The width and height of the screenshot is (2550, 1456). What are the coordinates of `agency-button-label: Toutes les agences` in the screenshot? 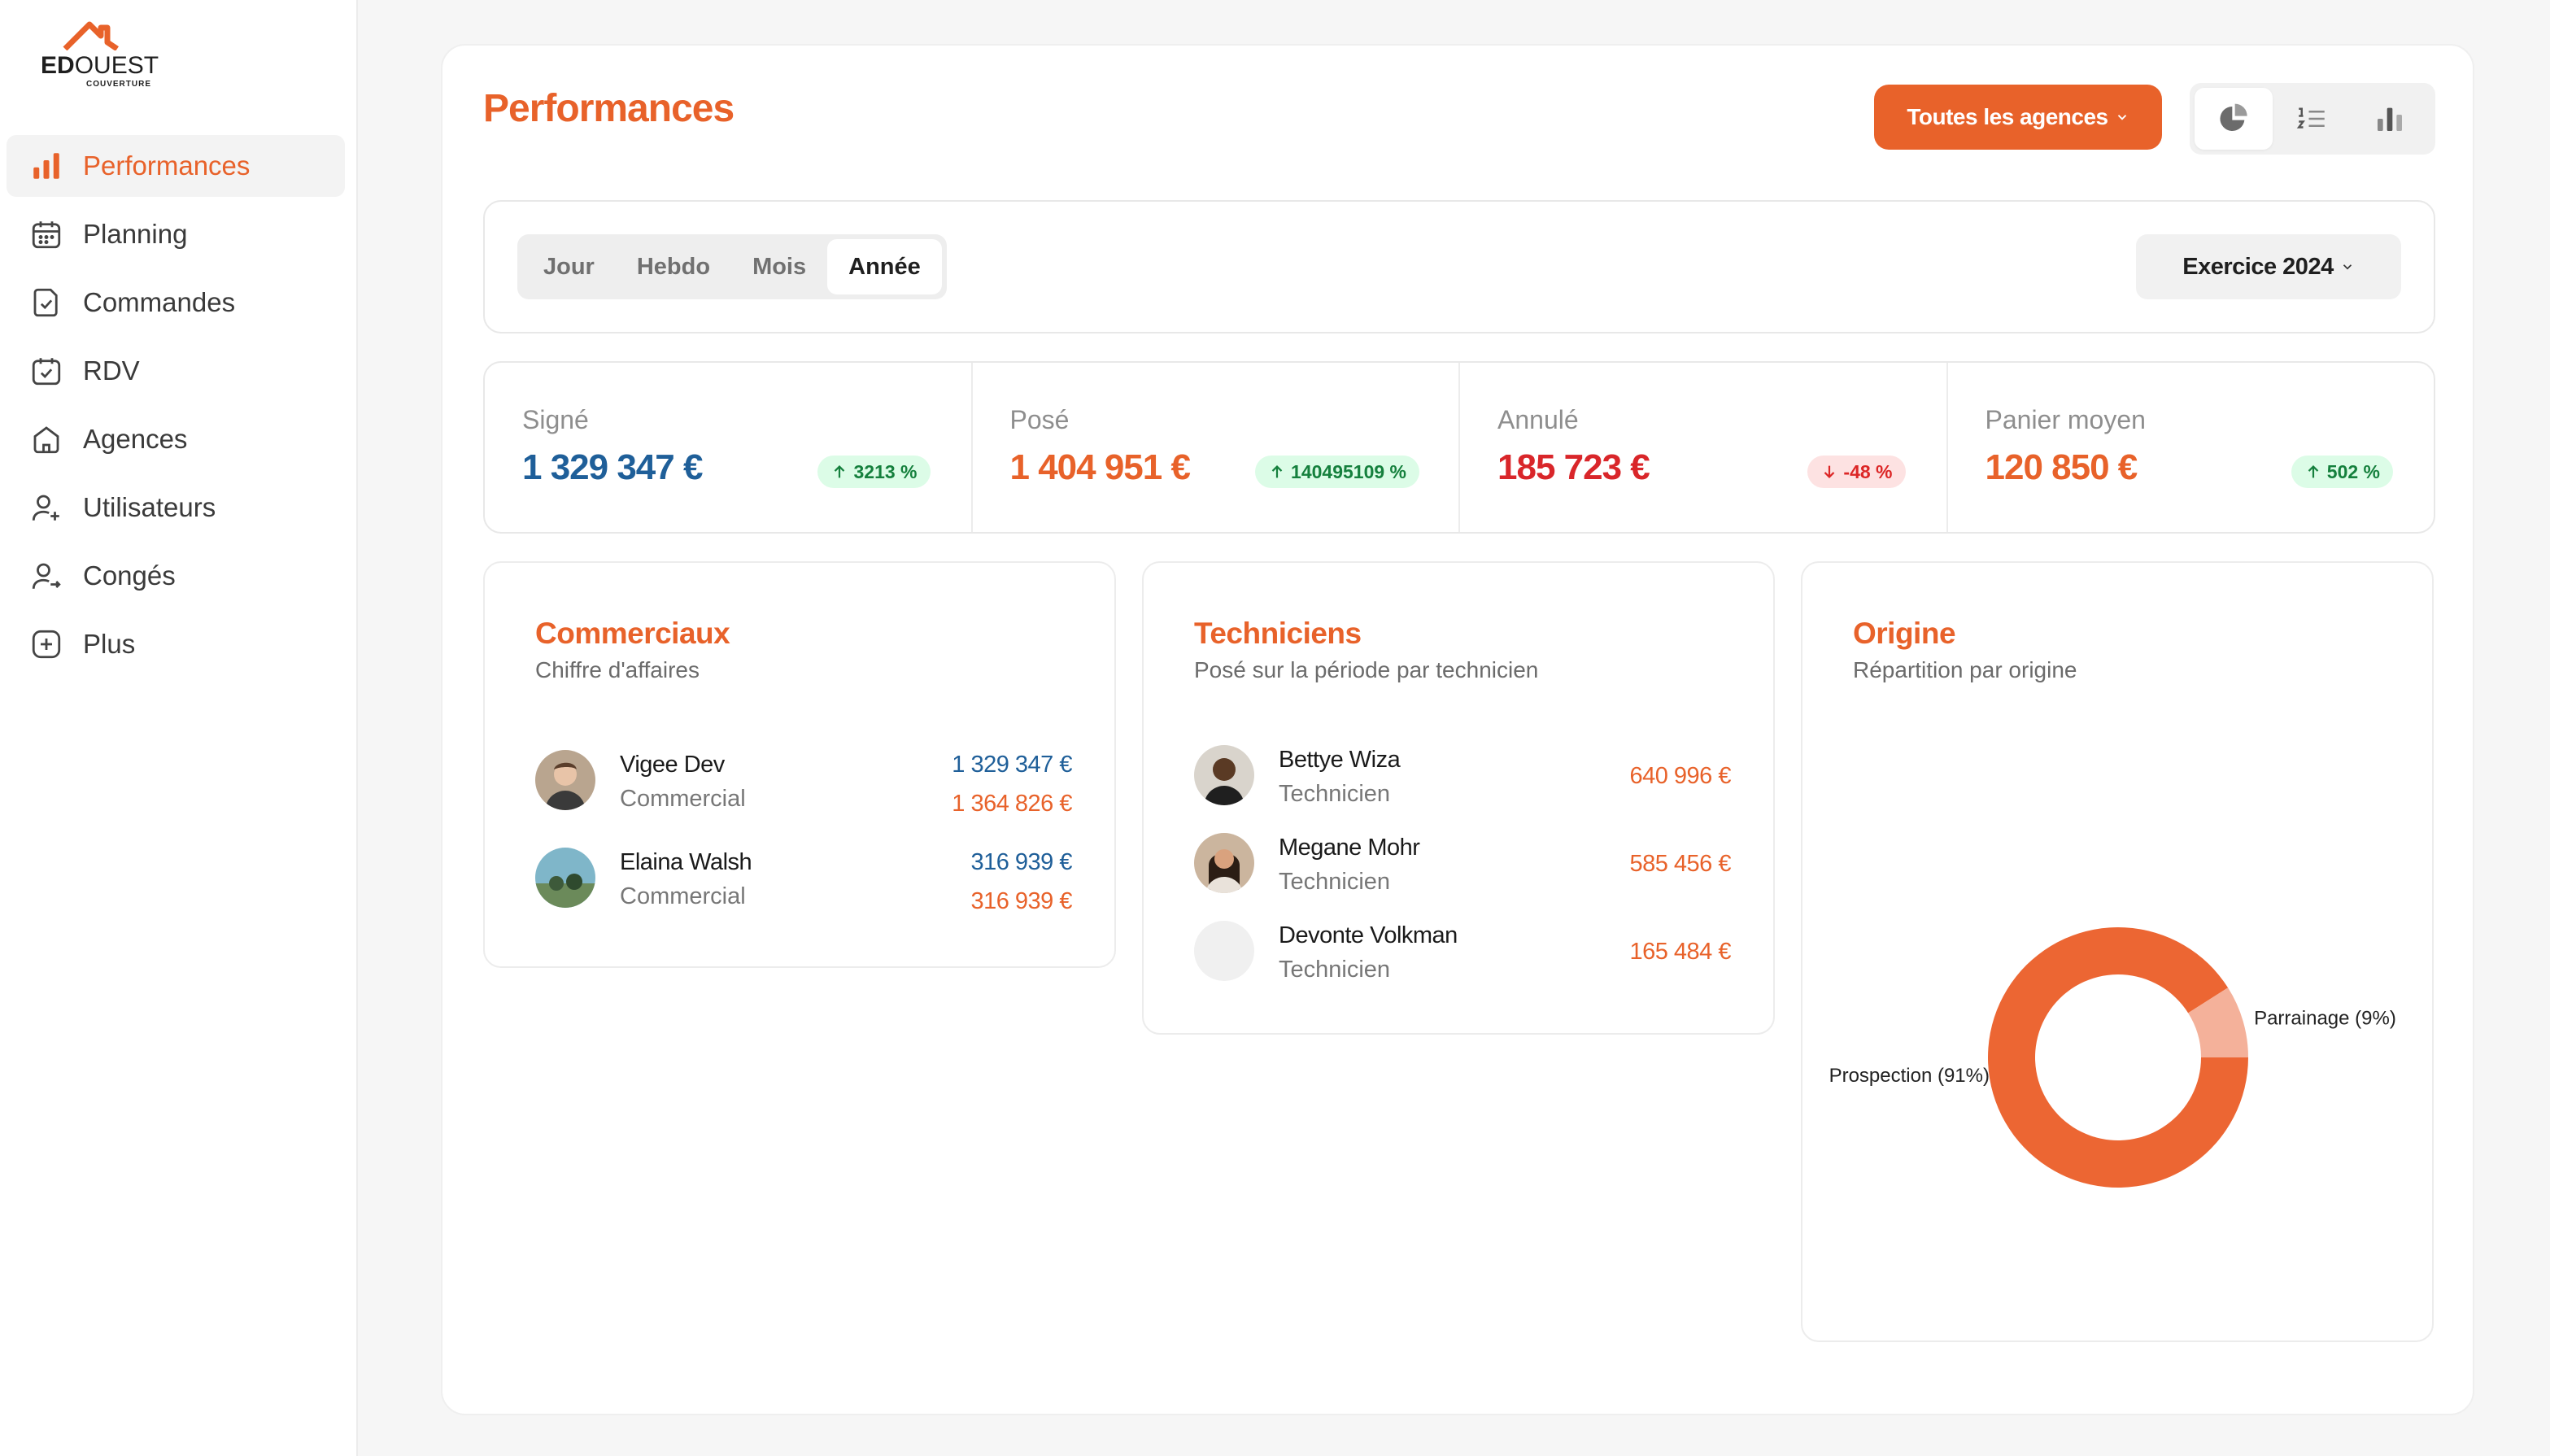 It's located at (2008, 116).